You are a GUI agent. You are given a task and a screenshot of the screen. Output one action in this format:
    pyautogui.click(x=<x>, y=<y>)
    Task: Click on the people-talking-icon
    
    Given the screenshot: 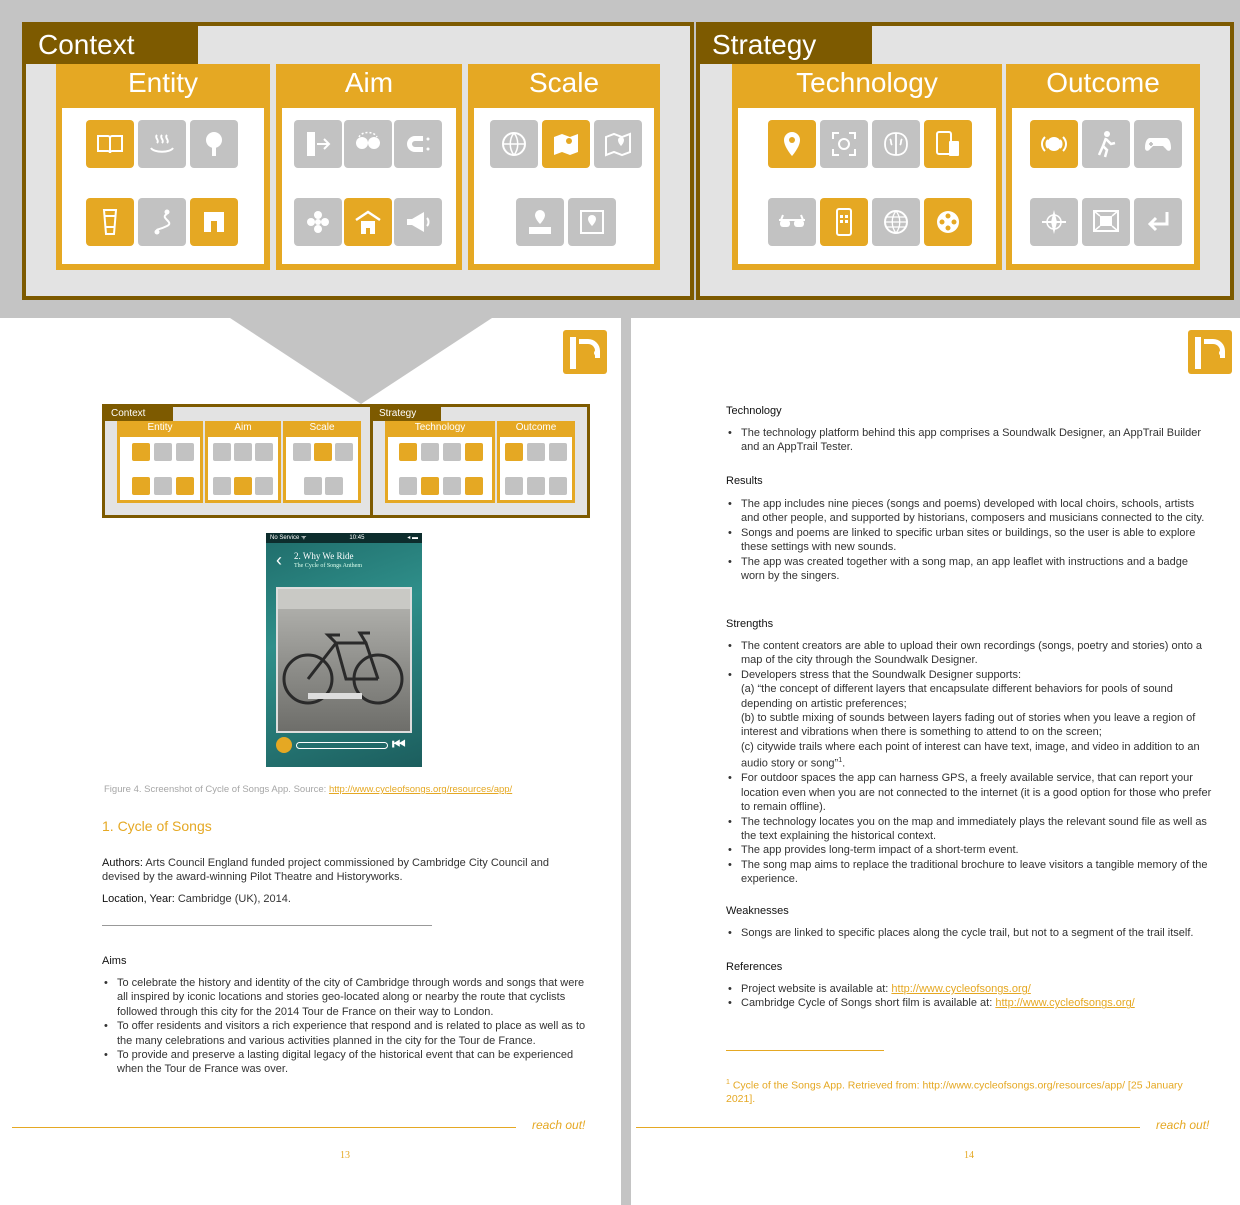 What is the action you would take?
    pyautogui.click(x=368, y=144)
    